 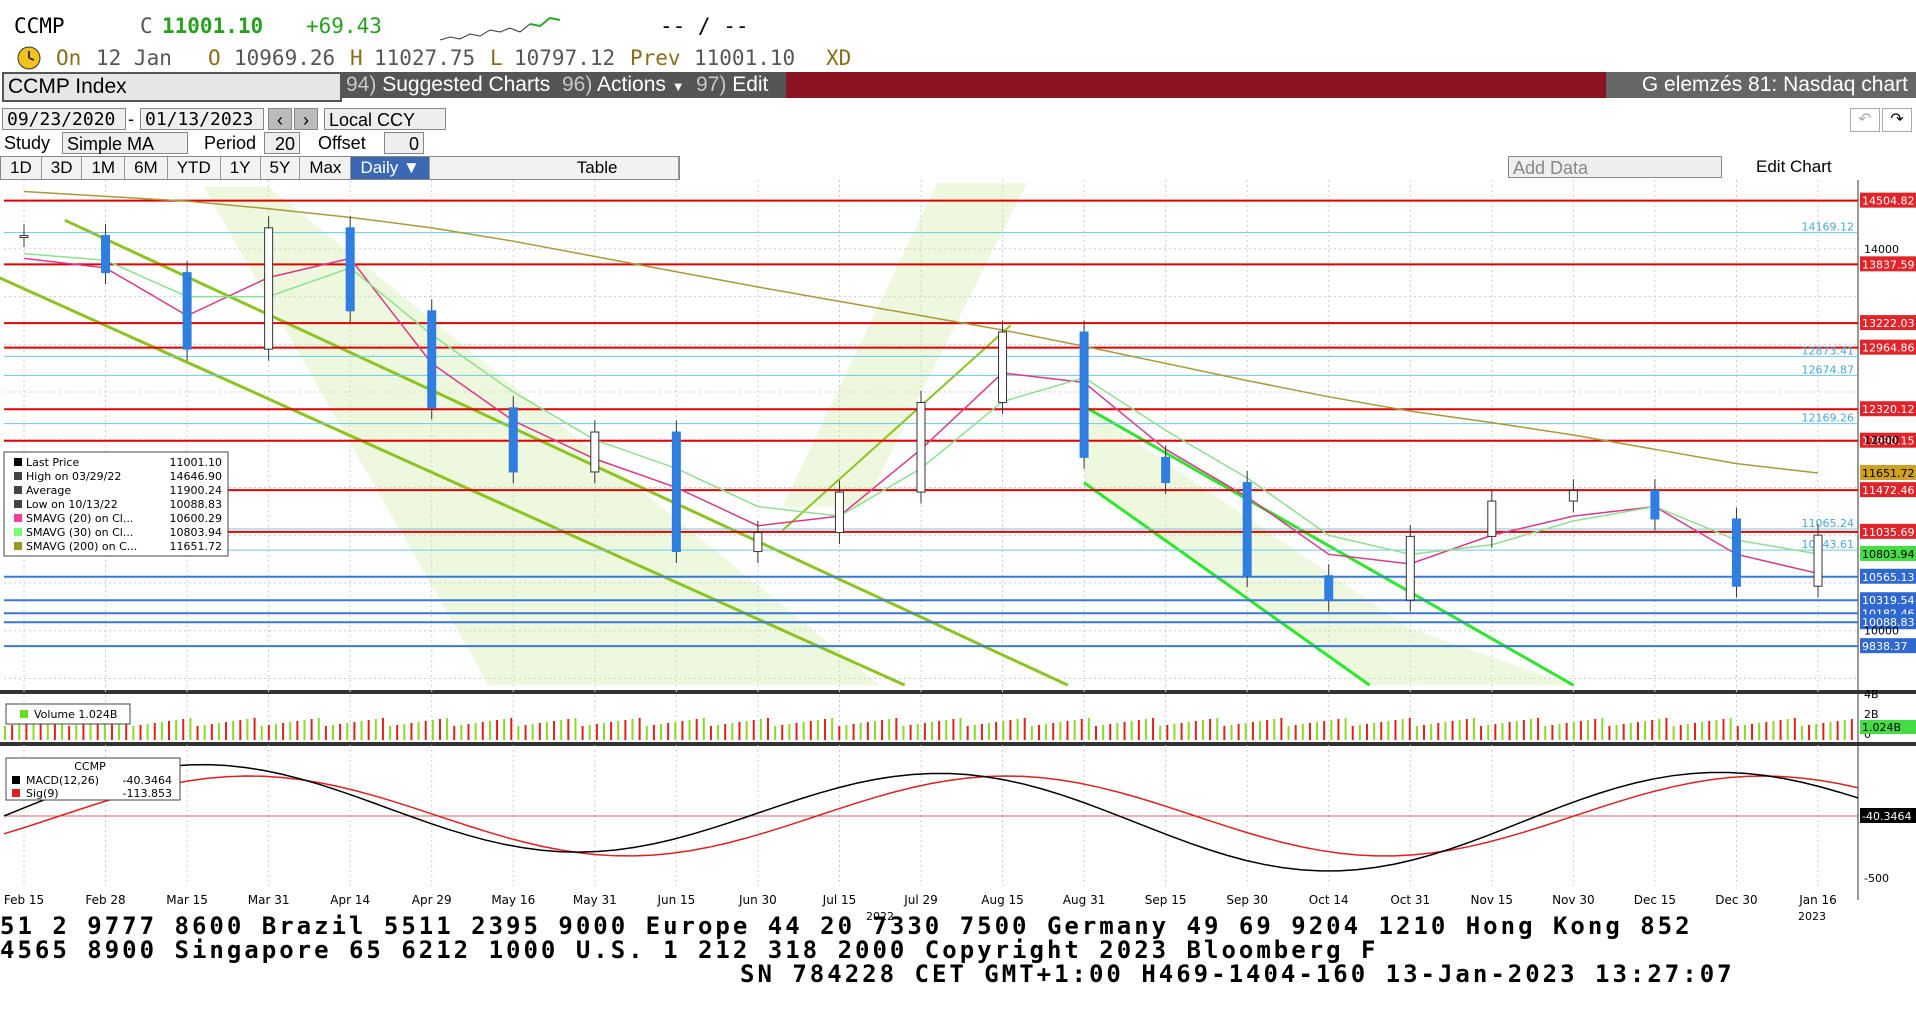 What do you see at coordinates (241, 168) in the screenshot?
I see `range-1y-button: 1Y` at bounding box center [241, 168].